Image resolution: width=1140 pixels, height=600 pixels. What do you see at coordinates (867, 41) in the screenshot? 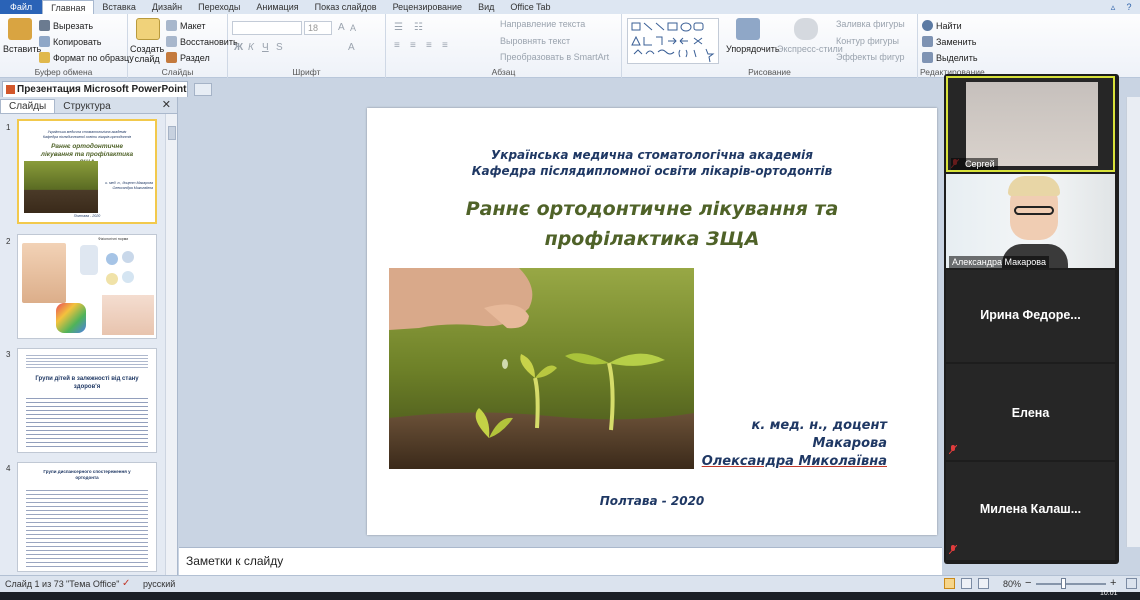
I see `shape-outline-button: Контур фигуры` at bounding box center [867, 41].